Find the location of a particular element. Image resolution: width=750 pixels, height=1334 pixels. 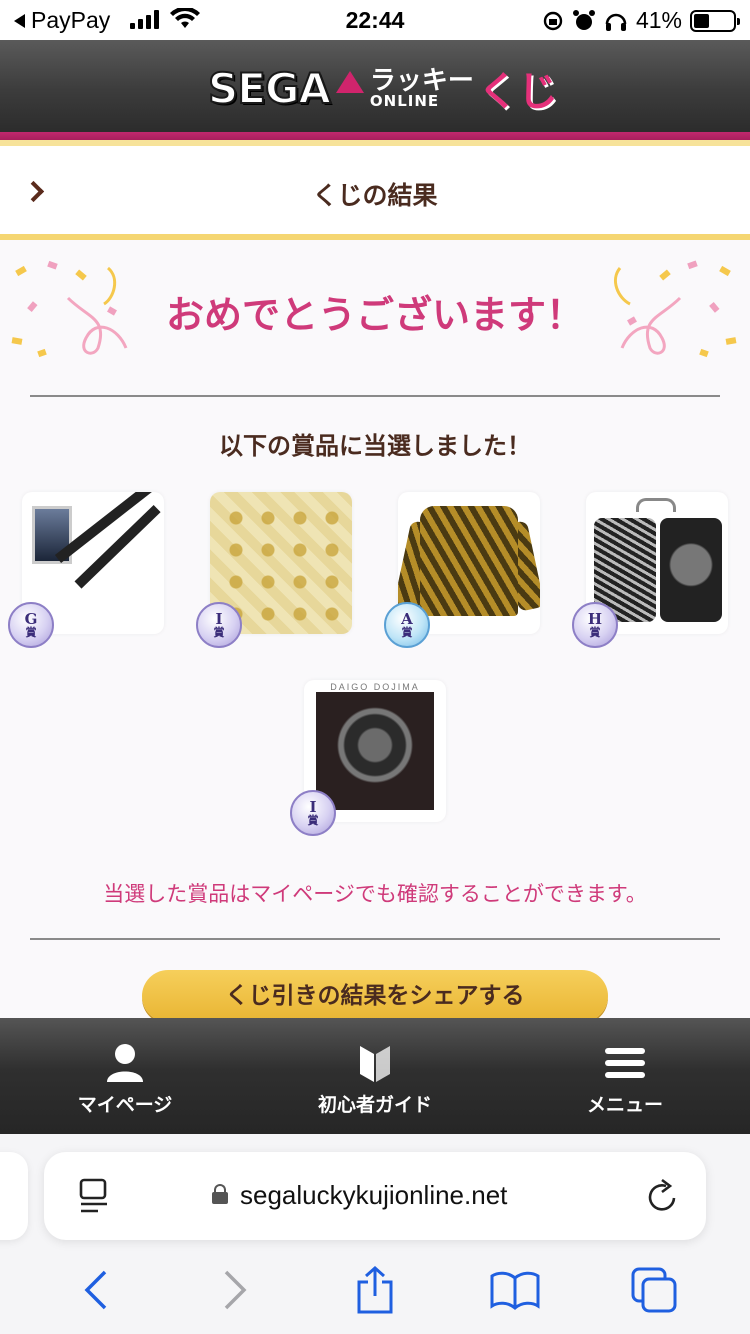

browser-toolbar is located at coordinates (375, 1290).